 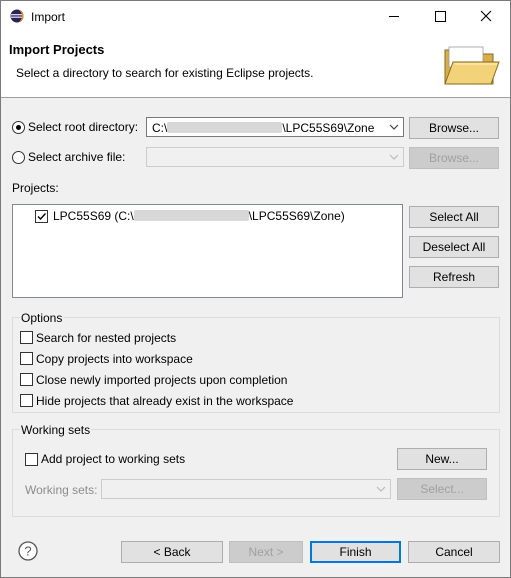 What do you see at coordinates (113, 459) in the screenshot?
I see `add-working-sets-label: Add project to working sets` at bounding box center [113, 459].